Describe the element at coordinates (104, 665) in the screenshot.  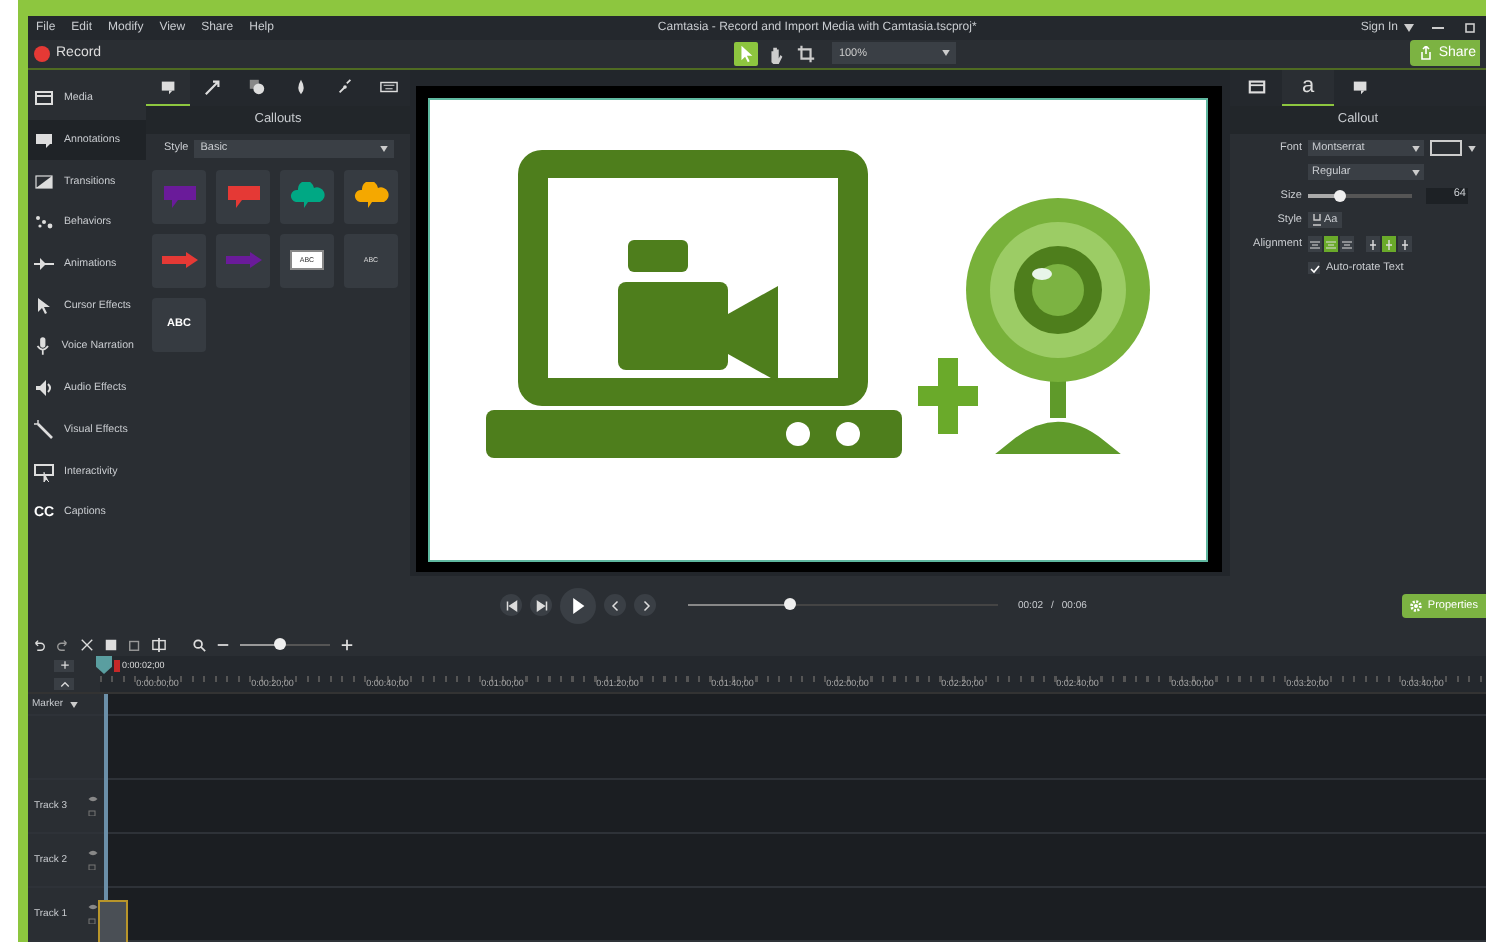
I see `playhead-handle` at that location.